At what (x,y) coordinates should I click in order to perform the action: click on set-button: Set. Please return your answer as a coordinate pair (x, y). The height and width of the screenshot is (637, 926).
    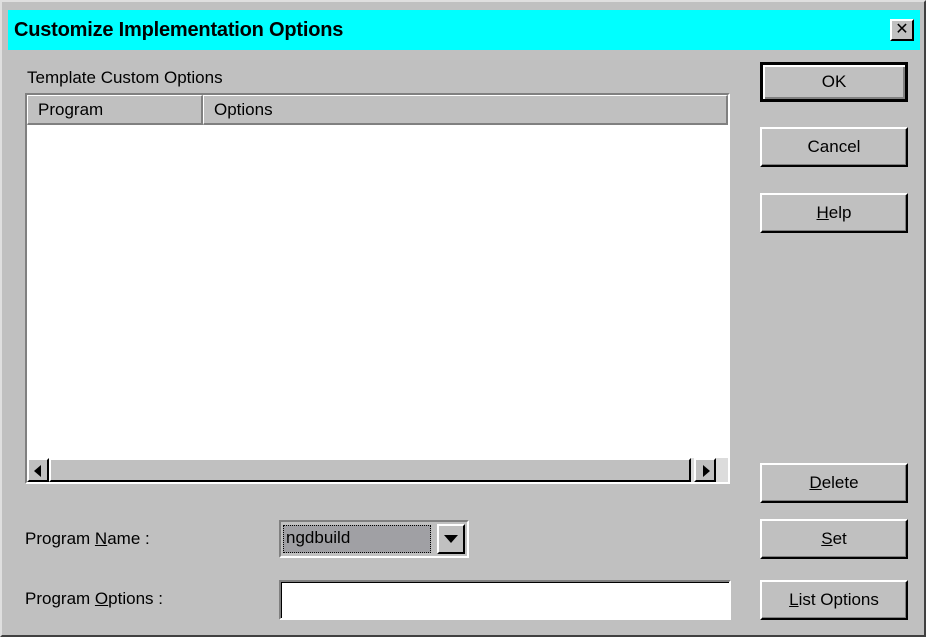
    Looking at the image, I should click on (834, 539).